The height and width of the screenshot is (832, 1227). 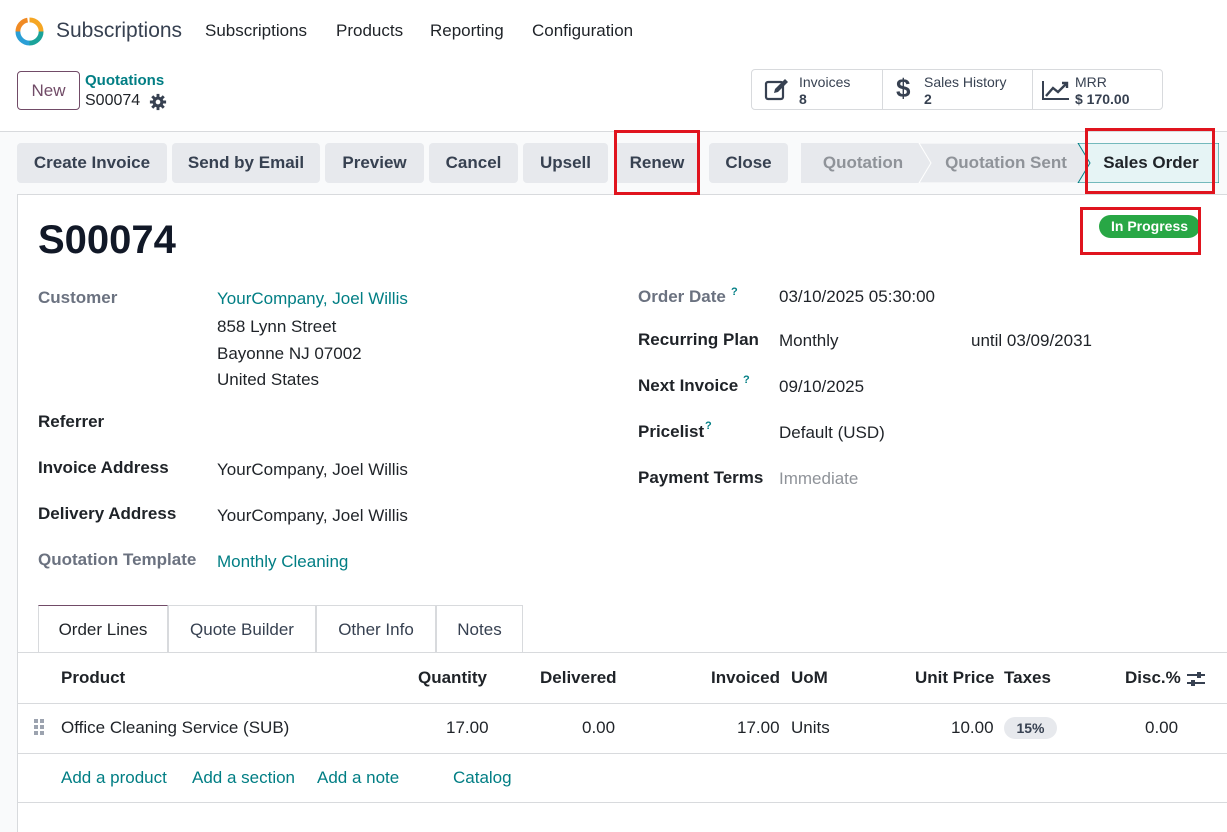 What do you see at coordinates (407, 420) in the screenshot?
I see `referrer-field` at bounding box center [407, 420].